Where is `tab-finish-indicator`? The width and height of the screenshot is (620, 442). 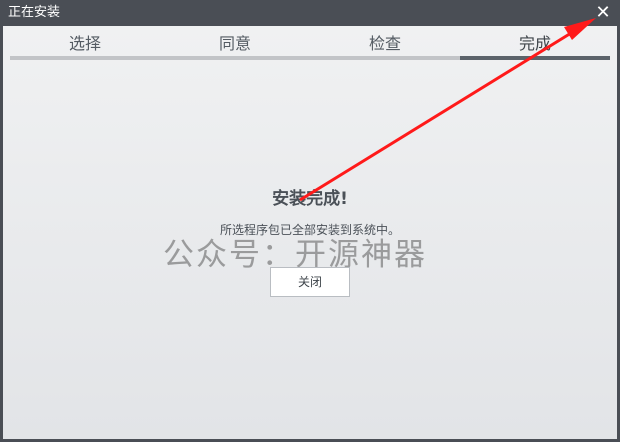 tab-finish-indicator is located at coordinates (535, 58).